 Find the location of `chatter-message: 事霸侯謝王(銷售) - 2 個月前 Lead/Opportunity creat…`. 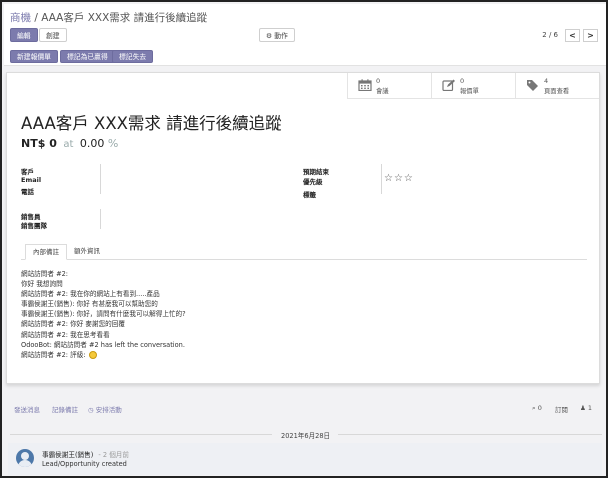

chatter-message: 事霸侯謝王(銷售) - 2 個月前 Lead/Opportunity creat… is located at coordinates (305, 459).